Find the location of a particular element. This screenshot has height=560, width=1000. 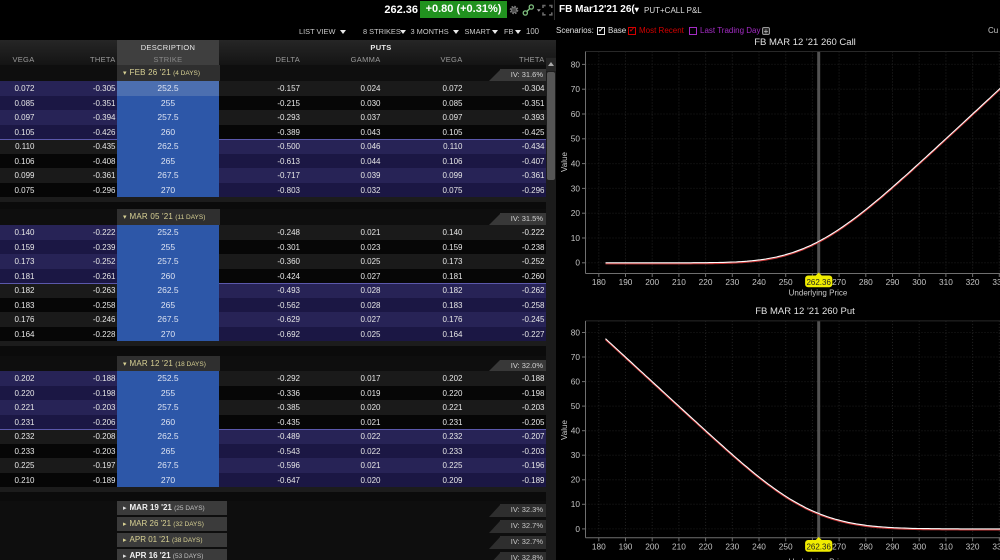

svg-text: Underlying Price is located at coordinates (818, 293).